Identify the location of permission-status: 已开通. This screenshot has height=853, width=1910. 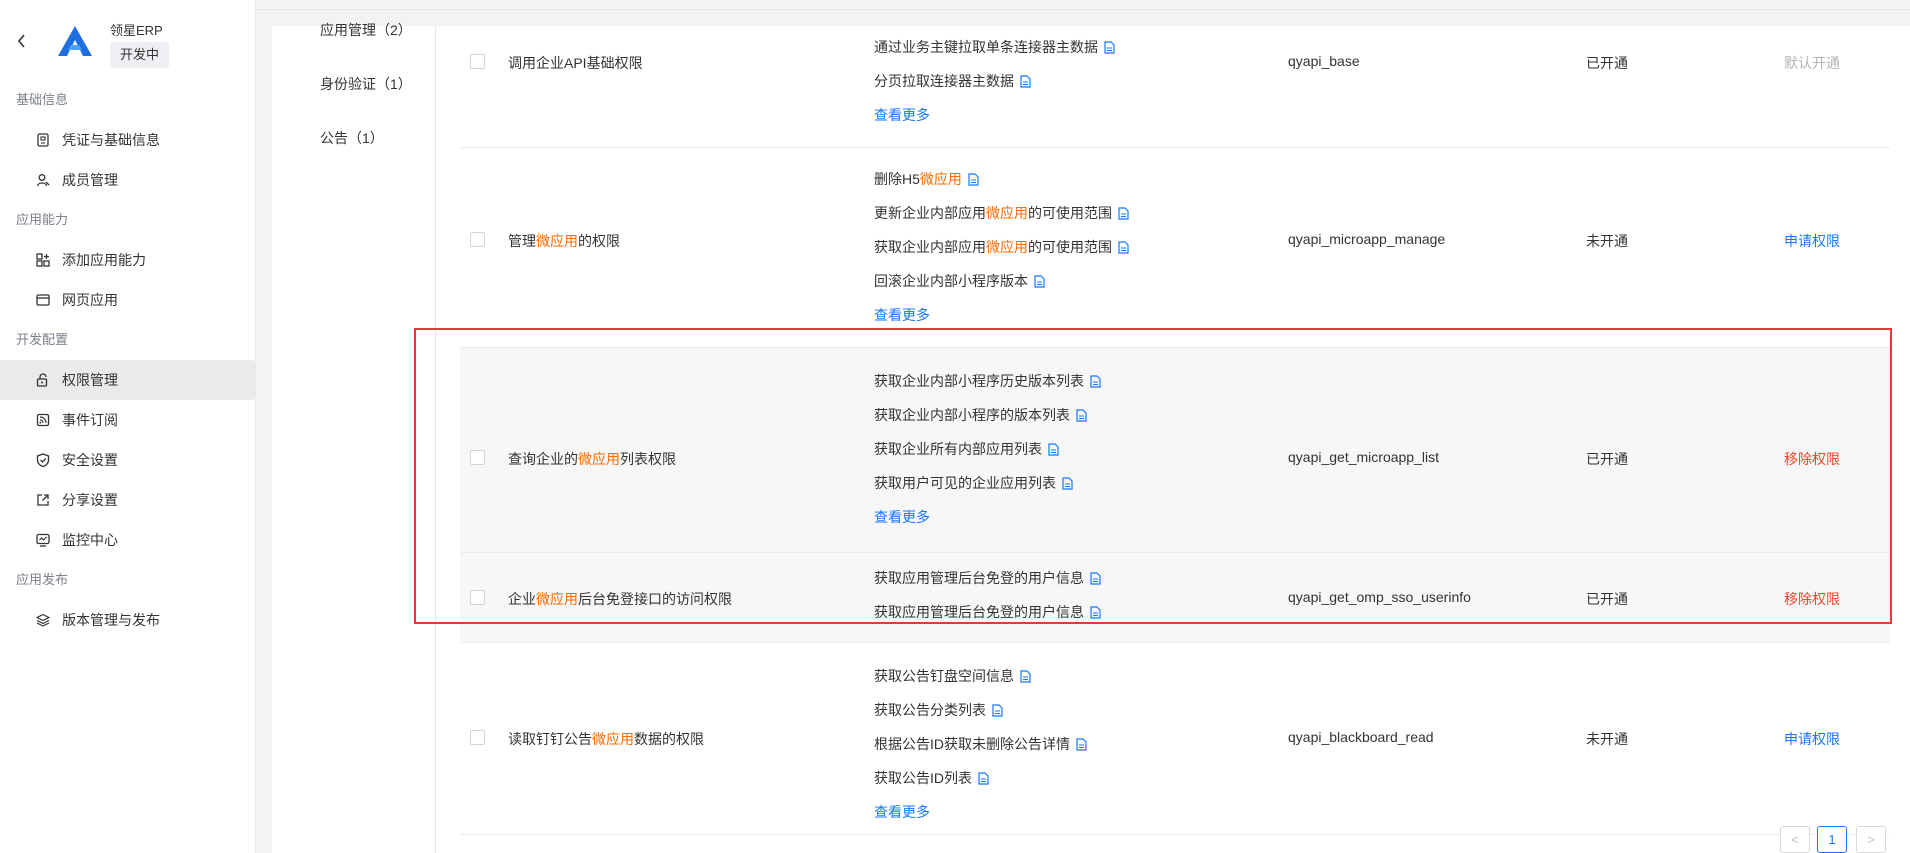
(1607, 63).